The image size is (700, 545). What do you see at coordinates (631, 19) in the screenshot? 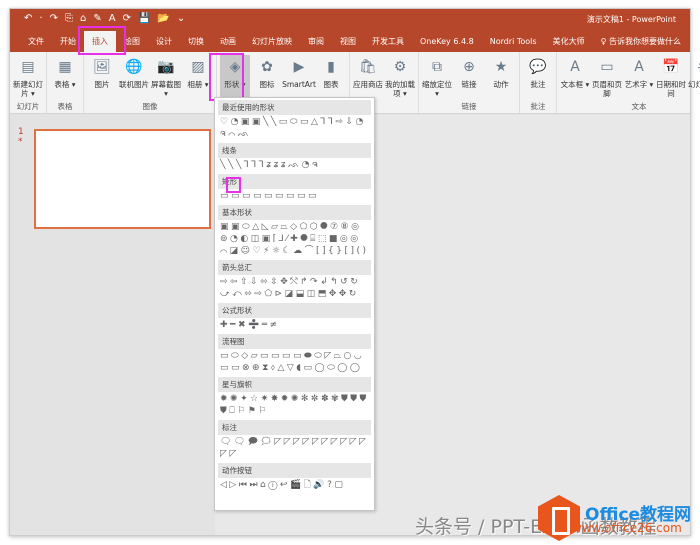
I see `window-title: 演示文稿1 - PowerPoint` at bounding box center [631, 19].